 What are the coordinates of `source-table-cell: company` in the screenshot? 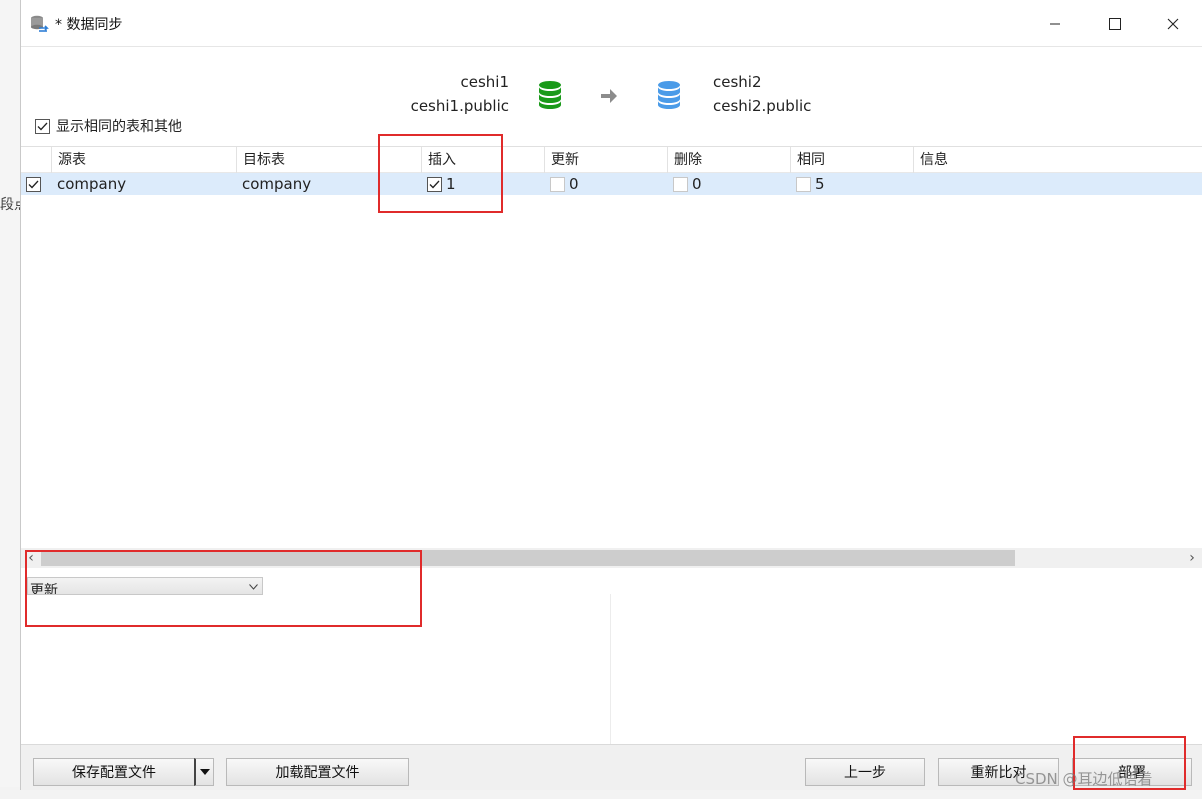 It's located at (92, 184).